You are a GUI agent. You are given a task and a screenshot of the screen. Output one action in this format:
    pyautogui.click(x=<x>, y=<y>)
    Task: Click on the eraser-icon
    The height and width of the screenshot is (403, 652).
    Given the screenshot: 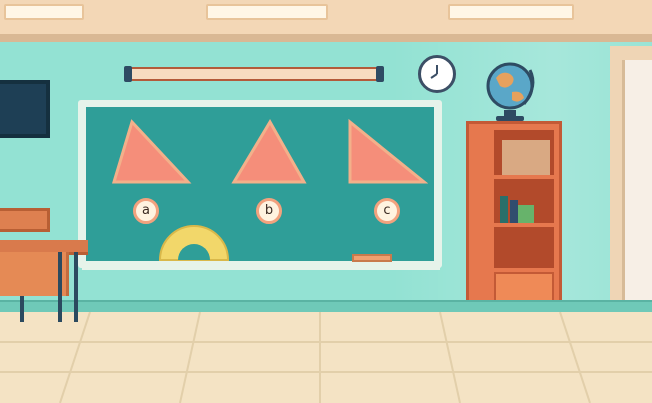 What is the action you would take?
    pyautogui.click(x=372, y=258)
    